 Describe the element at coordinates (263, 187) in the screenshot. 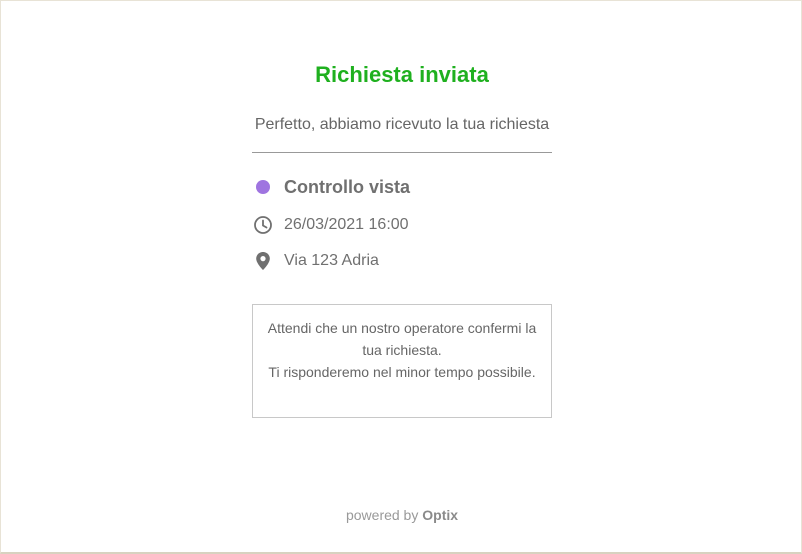

I see `service-dot-icon` at that location.